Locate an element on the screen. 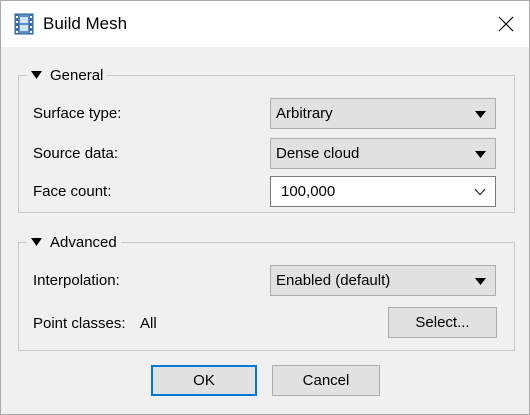 This screenshot has height=415, width=530. source-data-value: Dense cloud is located at coordinates (318, 153).